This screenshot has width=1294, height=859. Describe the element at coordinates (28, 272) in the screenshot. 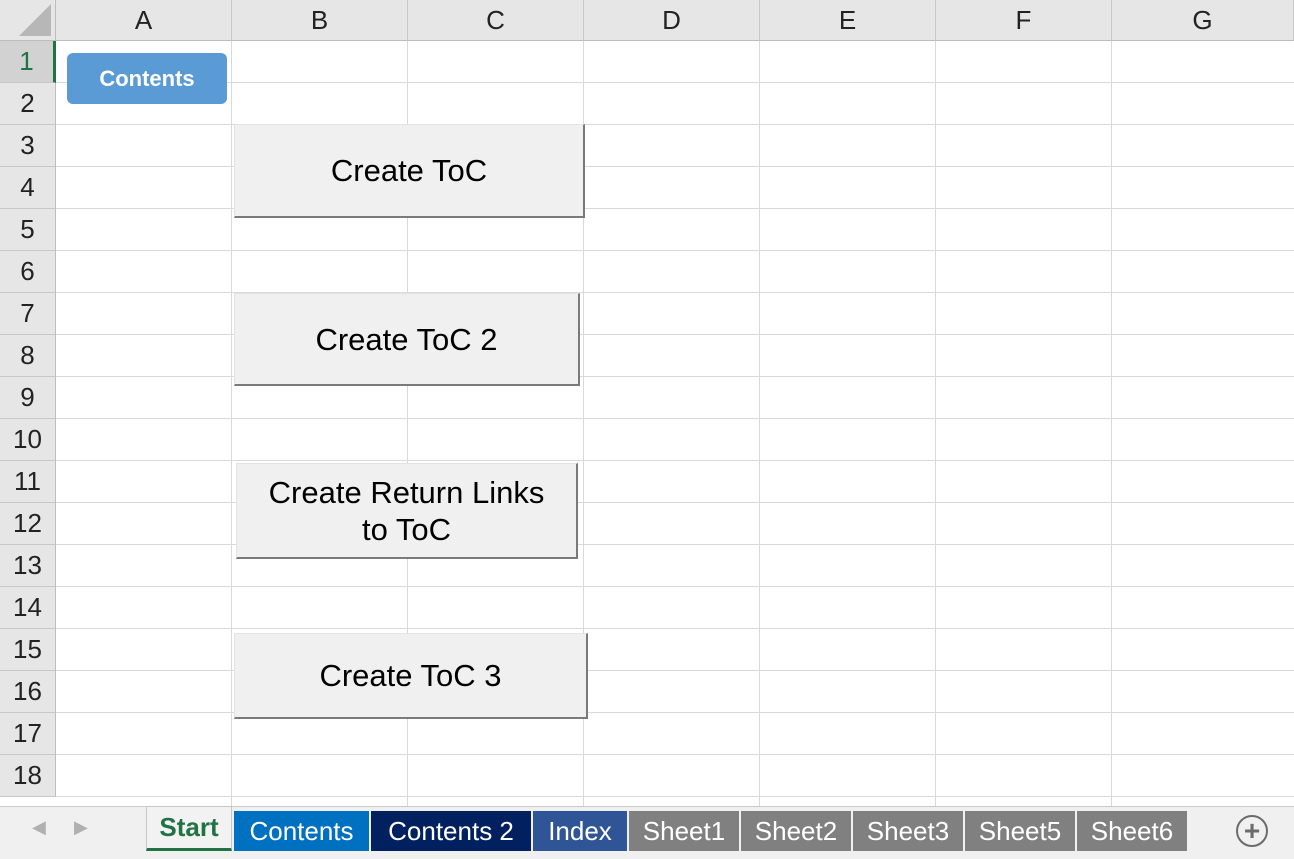

I see `row-header-6: 6` at that location.